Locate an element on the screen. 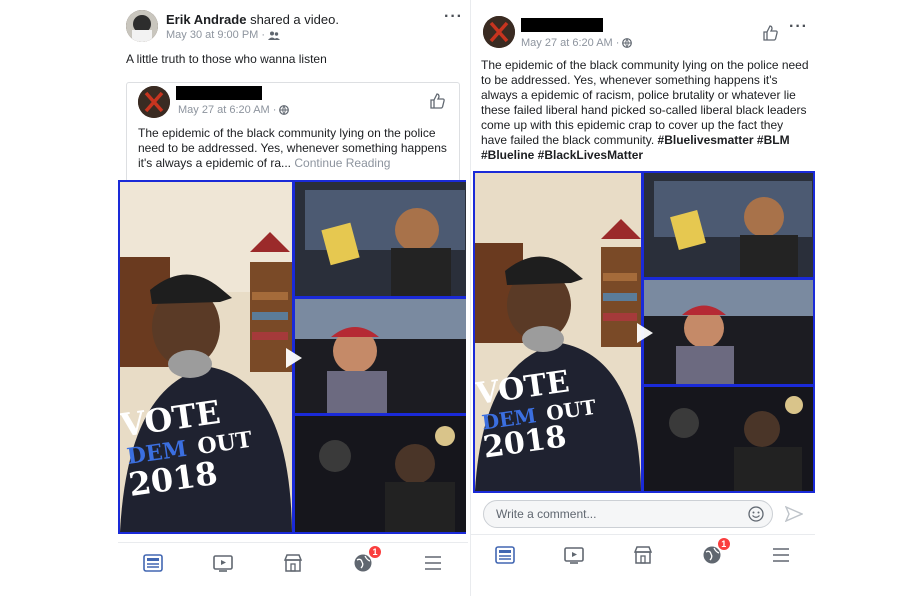 The height and width of the screenshot is (596, 900). comment-box is located at coordinates (628, 514).